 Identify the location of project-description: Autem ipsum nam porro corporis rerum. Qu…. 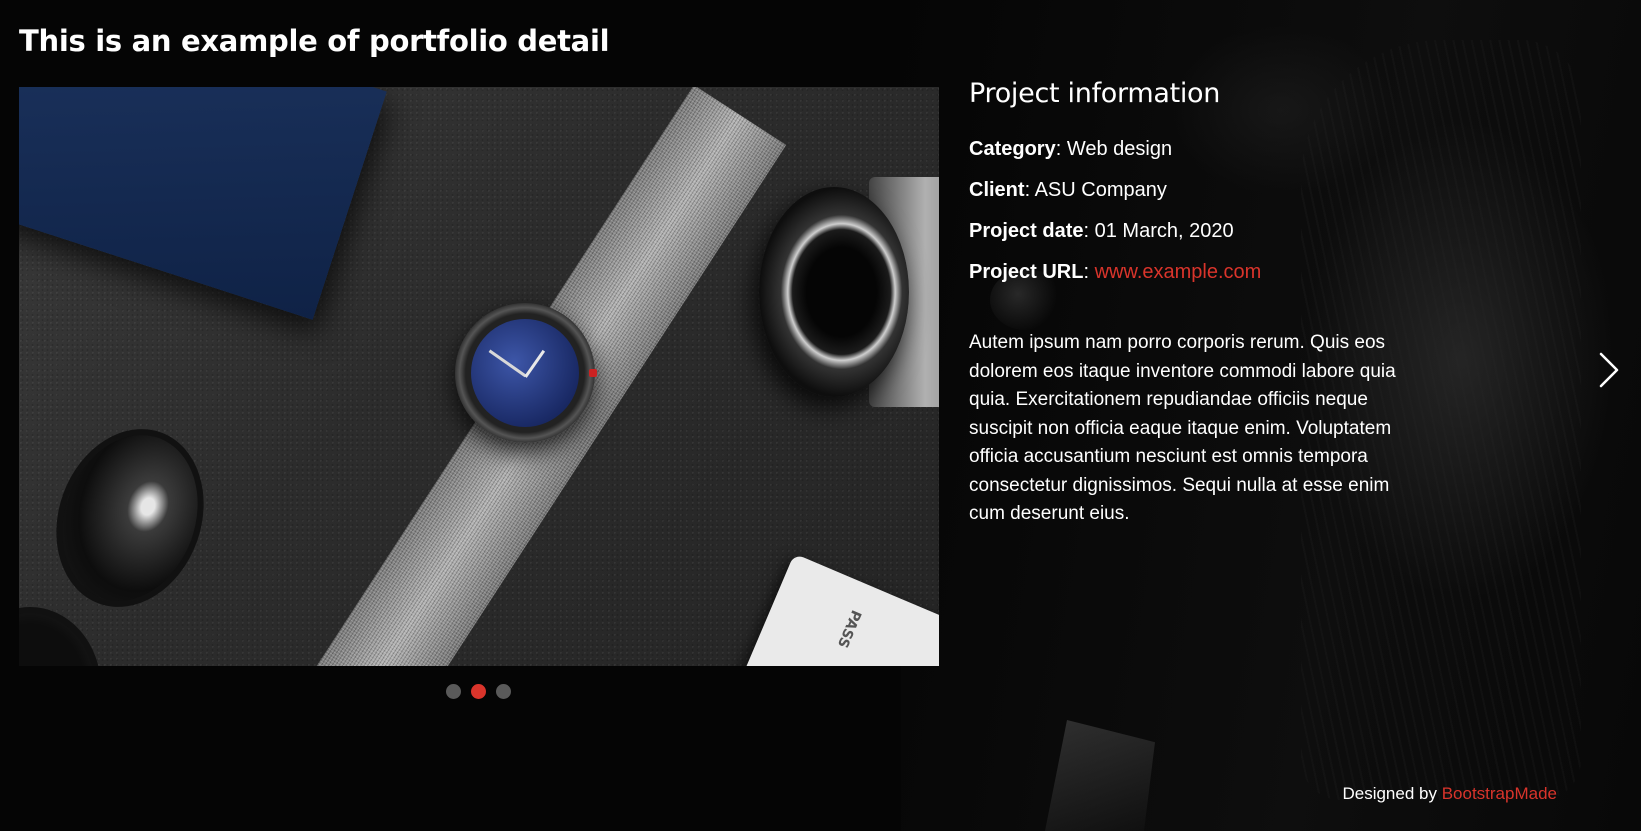
(1182, 428).